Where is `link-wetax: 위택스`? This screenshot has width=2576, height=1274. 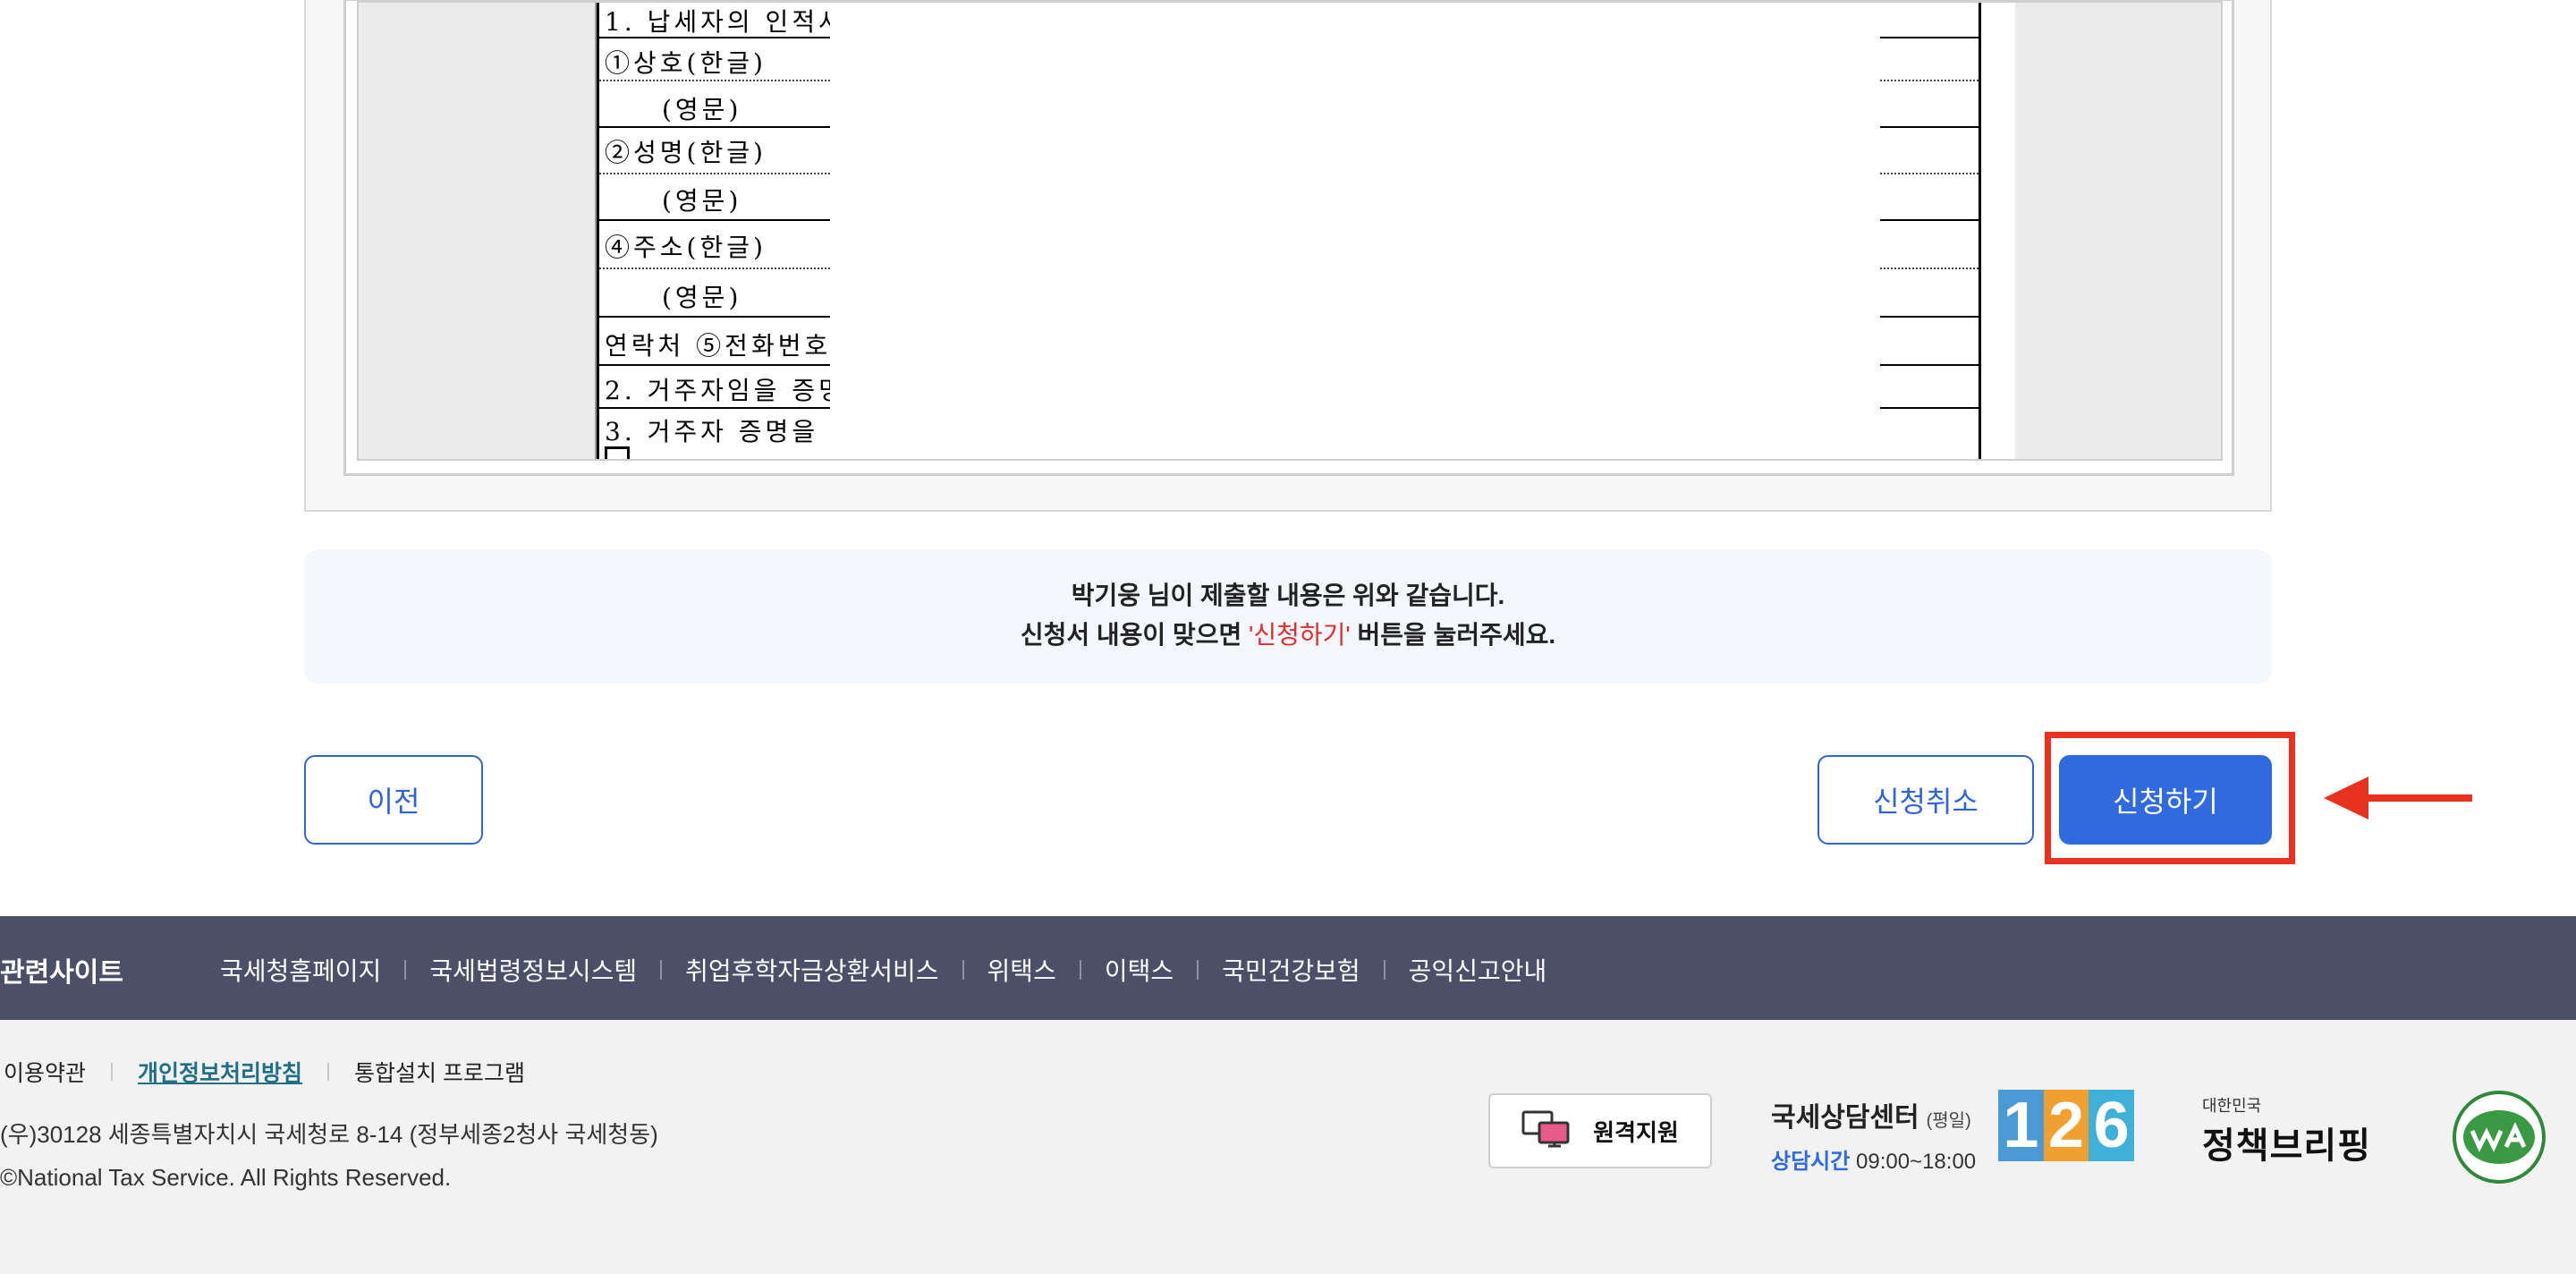 link-wetax: 위택스 is located at coordinates (1021, 970).